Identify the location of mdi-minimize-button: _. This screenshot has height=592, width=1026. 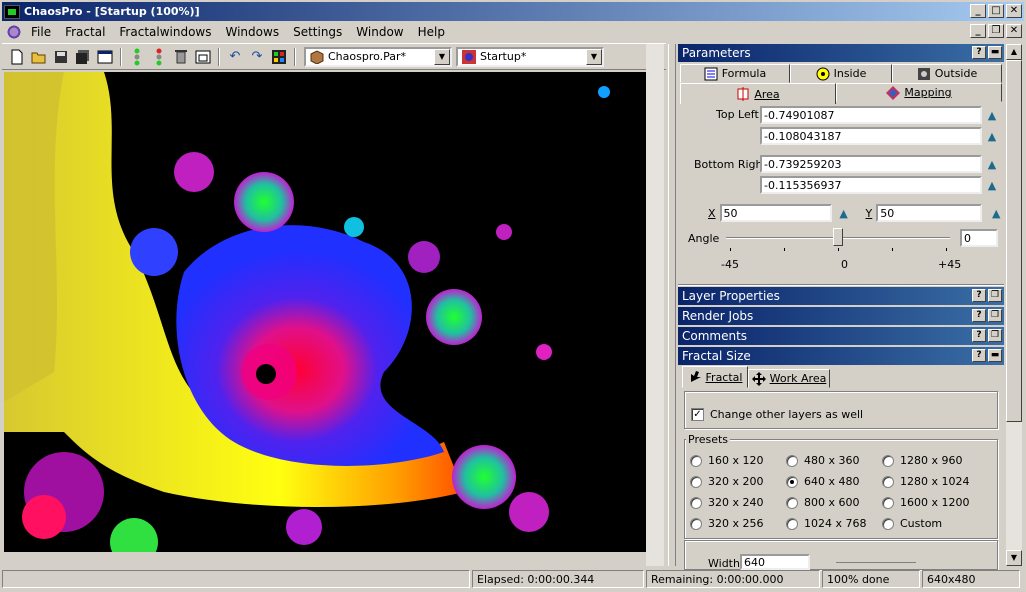
(978, 31).